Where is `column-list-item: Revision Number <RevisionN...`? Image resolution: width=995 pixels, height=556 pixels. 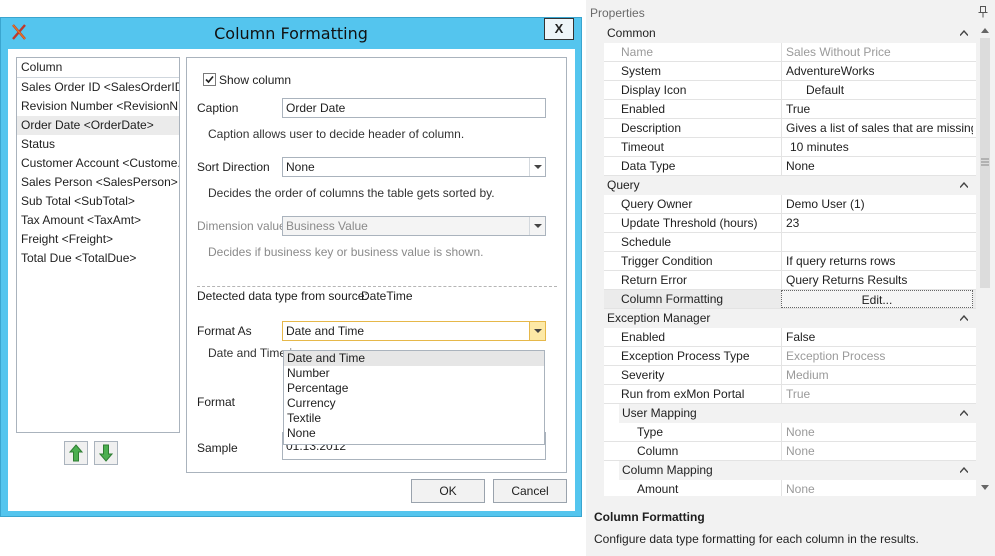
column-list-item: Revision Number <RevisionN... is located at coordinates (98, 106).